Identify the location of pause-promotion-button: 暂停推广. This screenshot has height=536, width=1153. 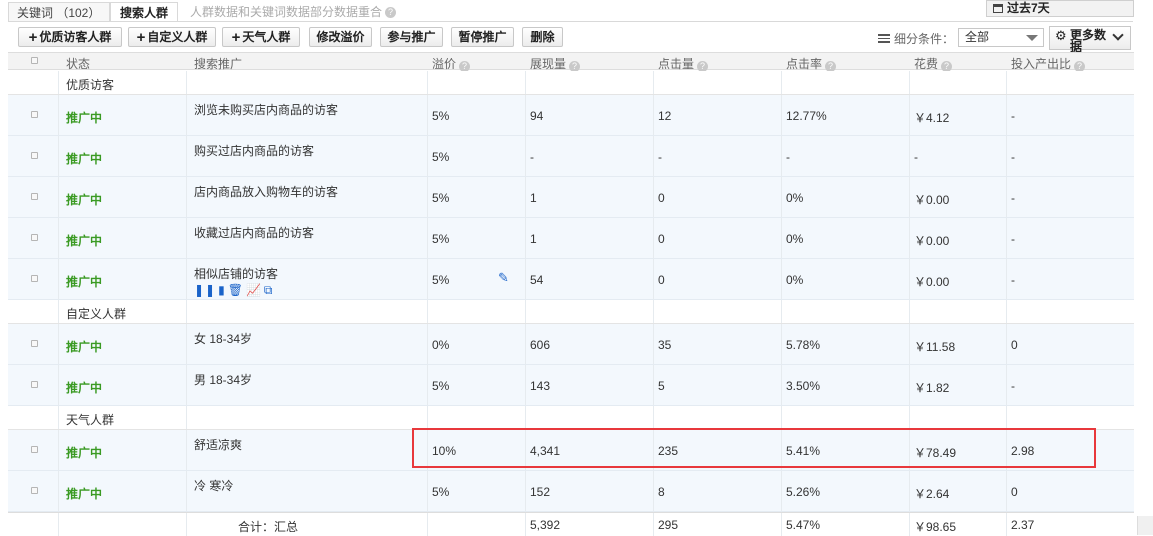
(482, 37).